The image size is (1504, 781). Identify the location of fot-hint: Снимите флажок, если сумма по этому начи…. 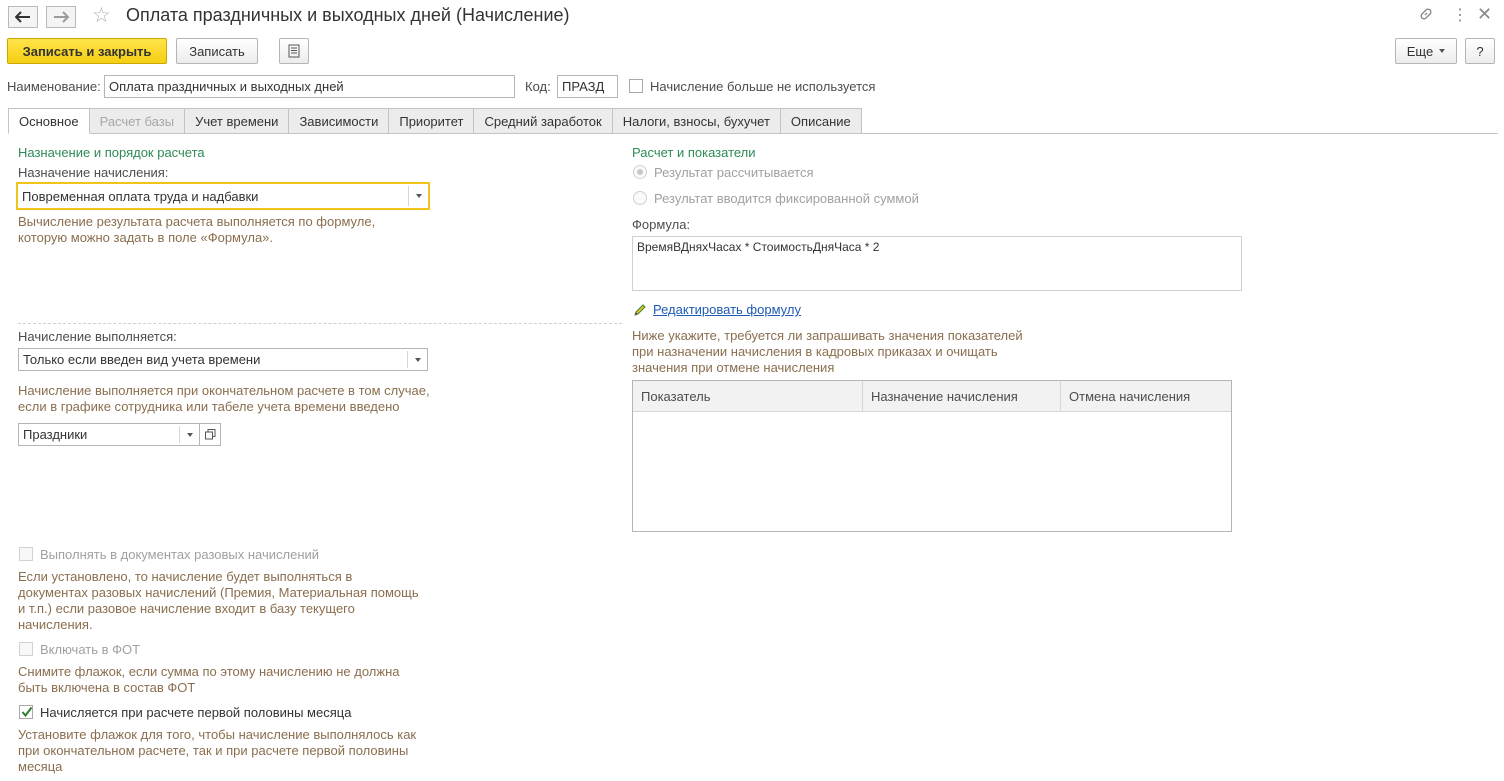
(209, 679).